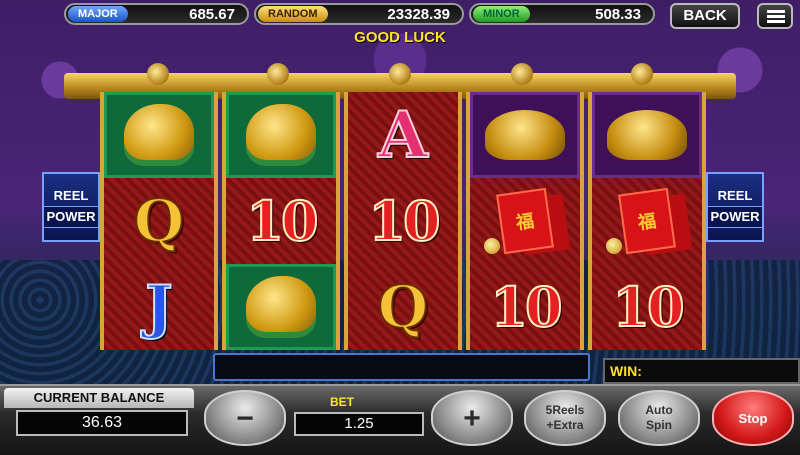 This screenshot has width=800, height=455. I want to click on five-reels-extra-button: 5Reels +Extra, so click(565, 418).